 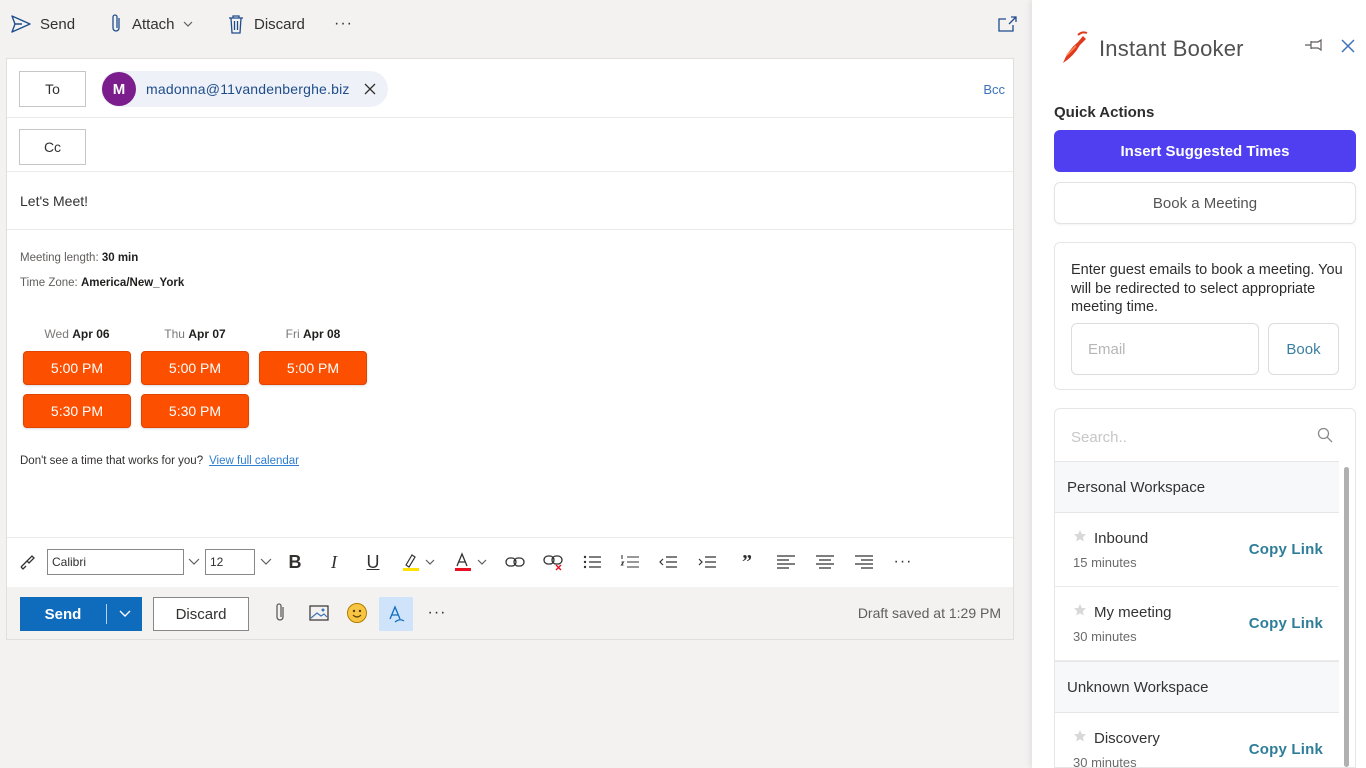 I want to click on list-item: Inbound 15 minutes Copy Link, so click(x=1197, y=550).